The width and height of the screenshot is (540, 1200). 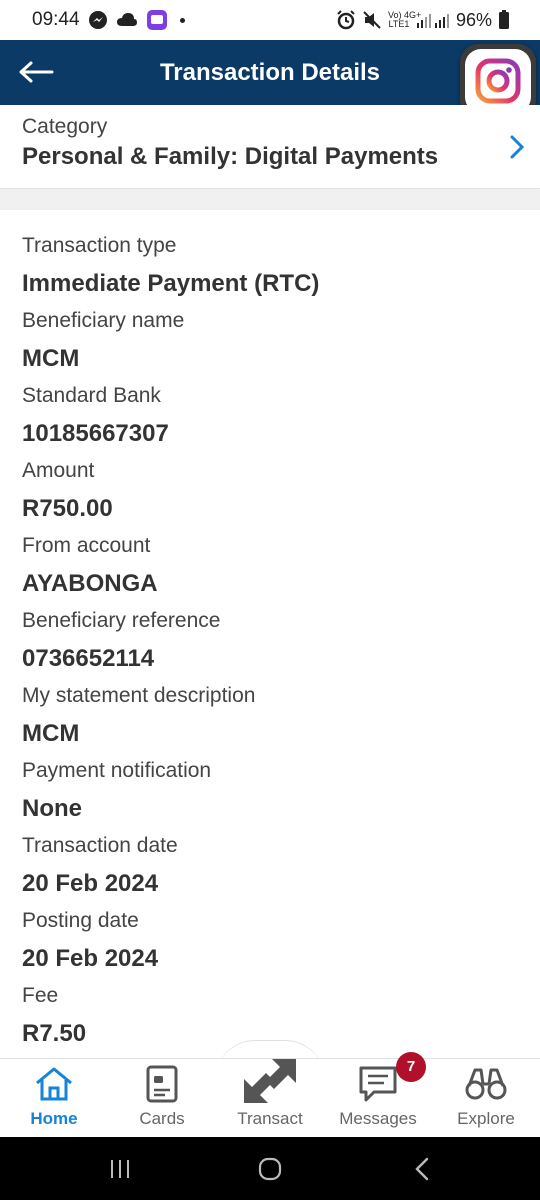 What do you see at coordinates (270, 200) in the screenshot?
I see `section-divider` at bounding box center [270, 200].